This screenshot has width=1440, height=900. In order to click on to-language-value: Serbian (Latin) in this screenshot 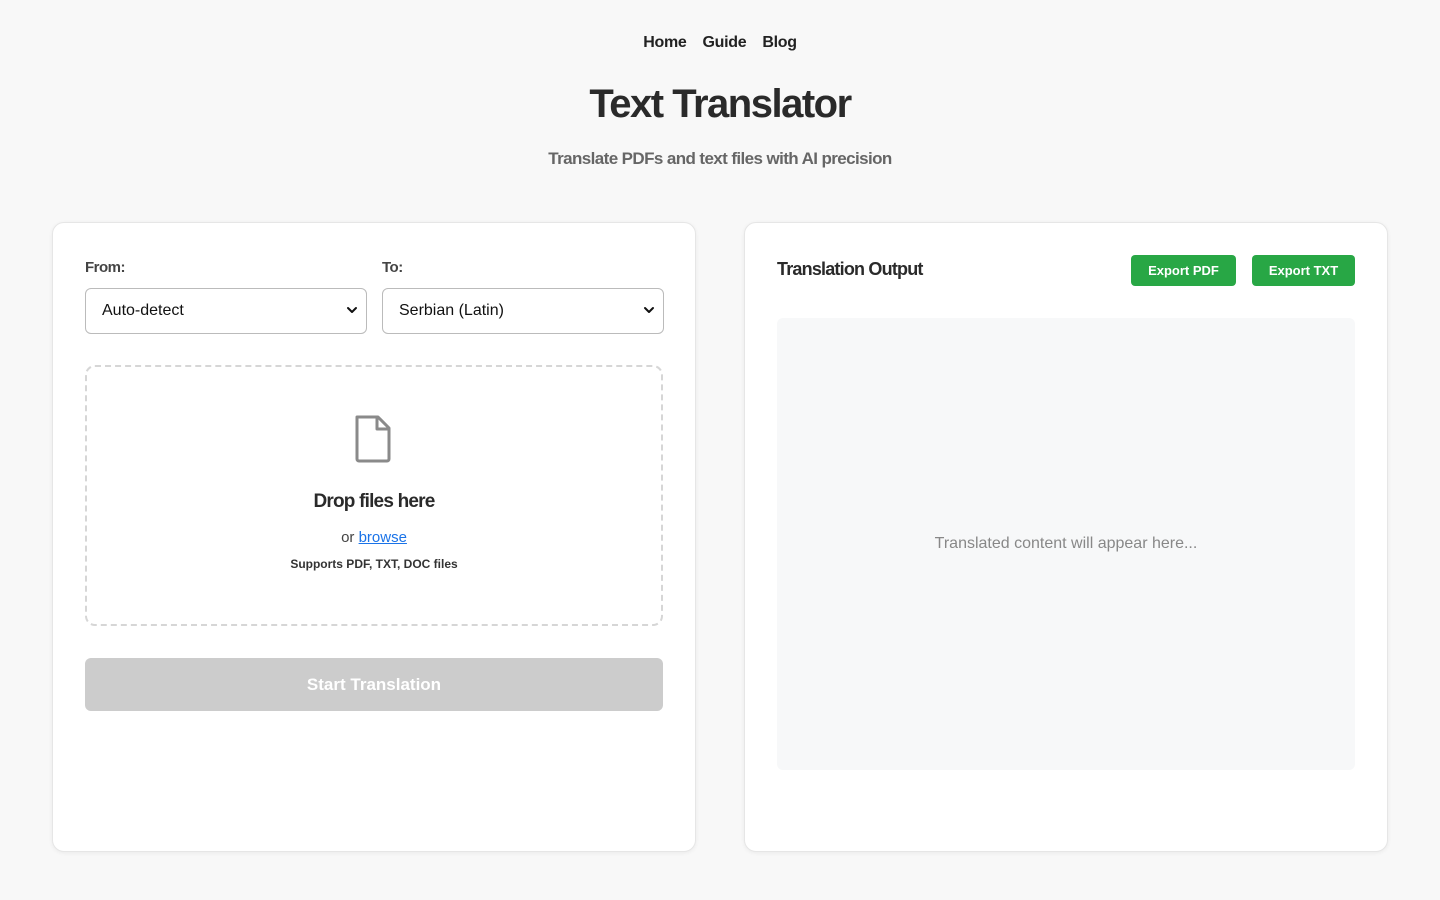, I will do `click(451, 310)`.